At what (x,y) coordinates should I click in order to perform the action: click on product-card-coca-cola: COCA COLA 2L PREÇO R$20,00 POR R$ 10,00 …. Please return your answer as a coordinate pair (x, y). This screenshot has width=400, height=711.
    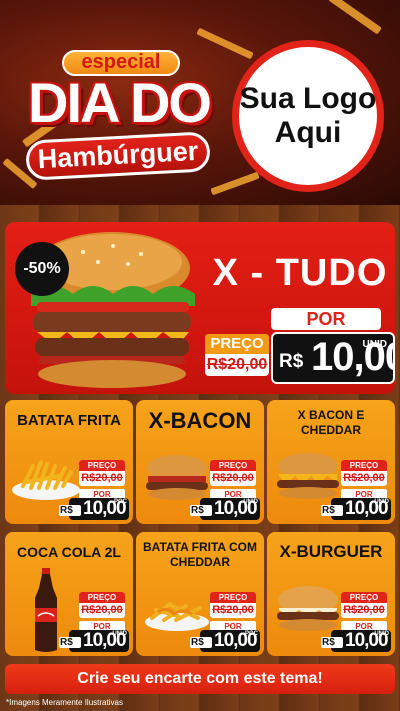
    Looking at the image, I should click on (69, 594).